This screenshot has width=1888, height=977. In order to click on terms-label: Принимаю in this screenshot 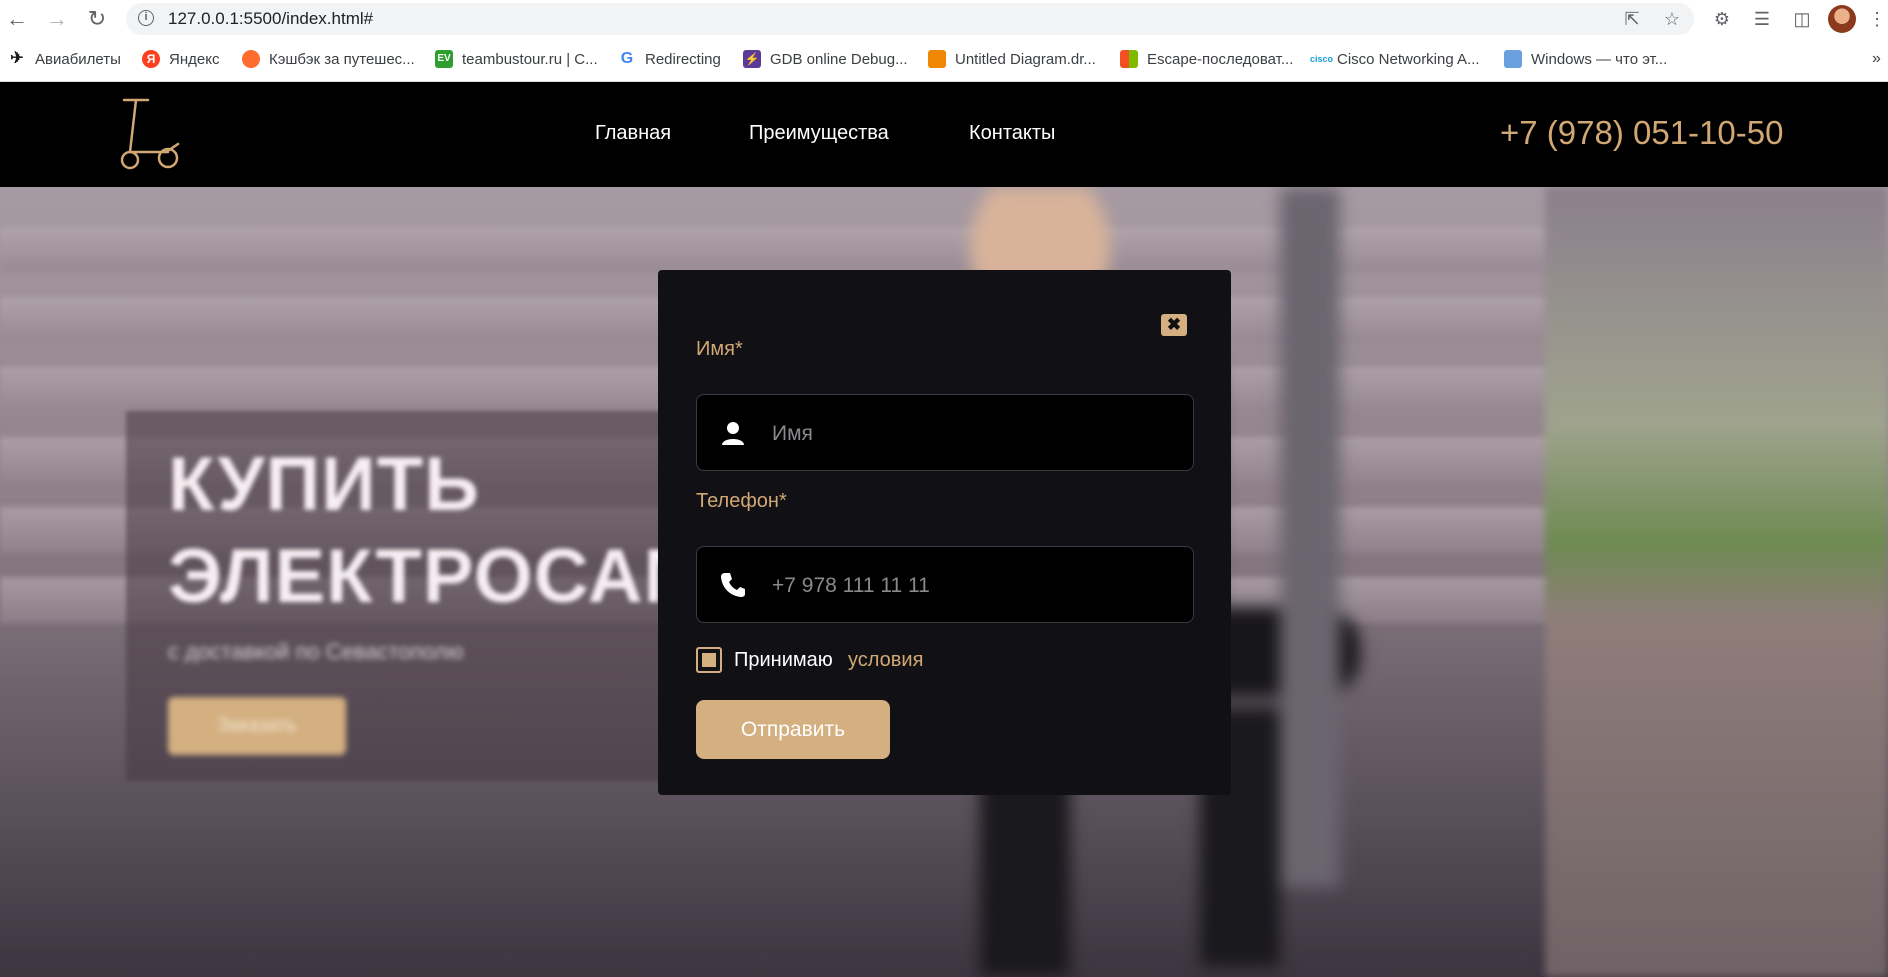, I will do `click(783, 660)`.